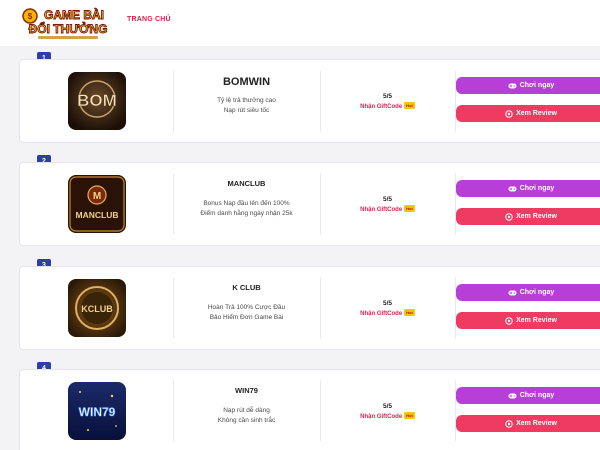 The width and height of the screenshot is (600, 450). I want to click on site-header: $ GAME BÀI ĐỔI THƯỞNG TRANG CHỦ, so click(300, 23).